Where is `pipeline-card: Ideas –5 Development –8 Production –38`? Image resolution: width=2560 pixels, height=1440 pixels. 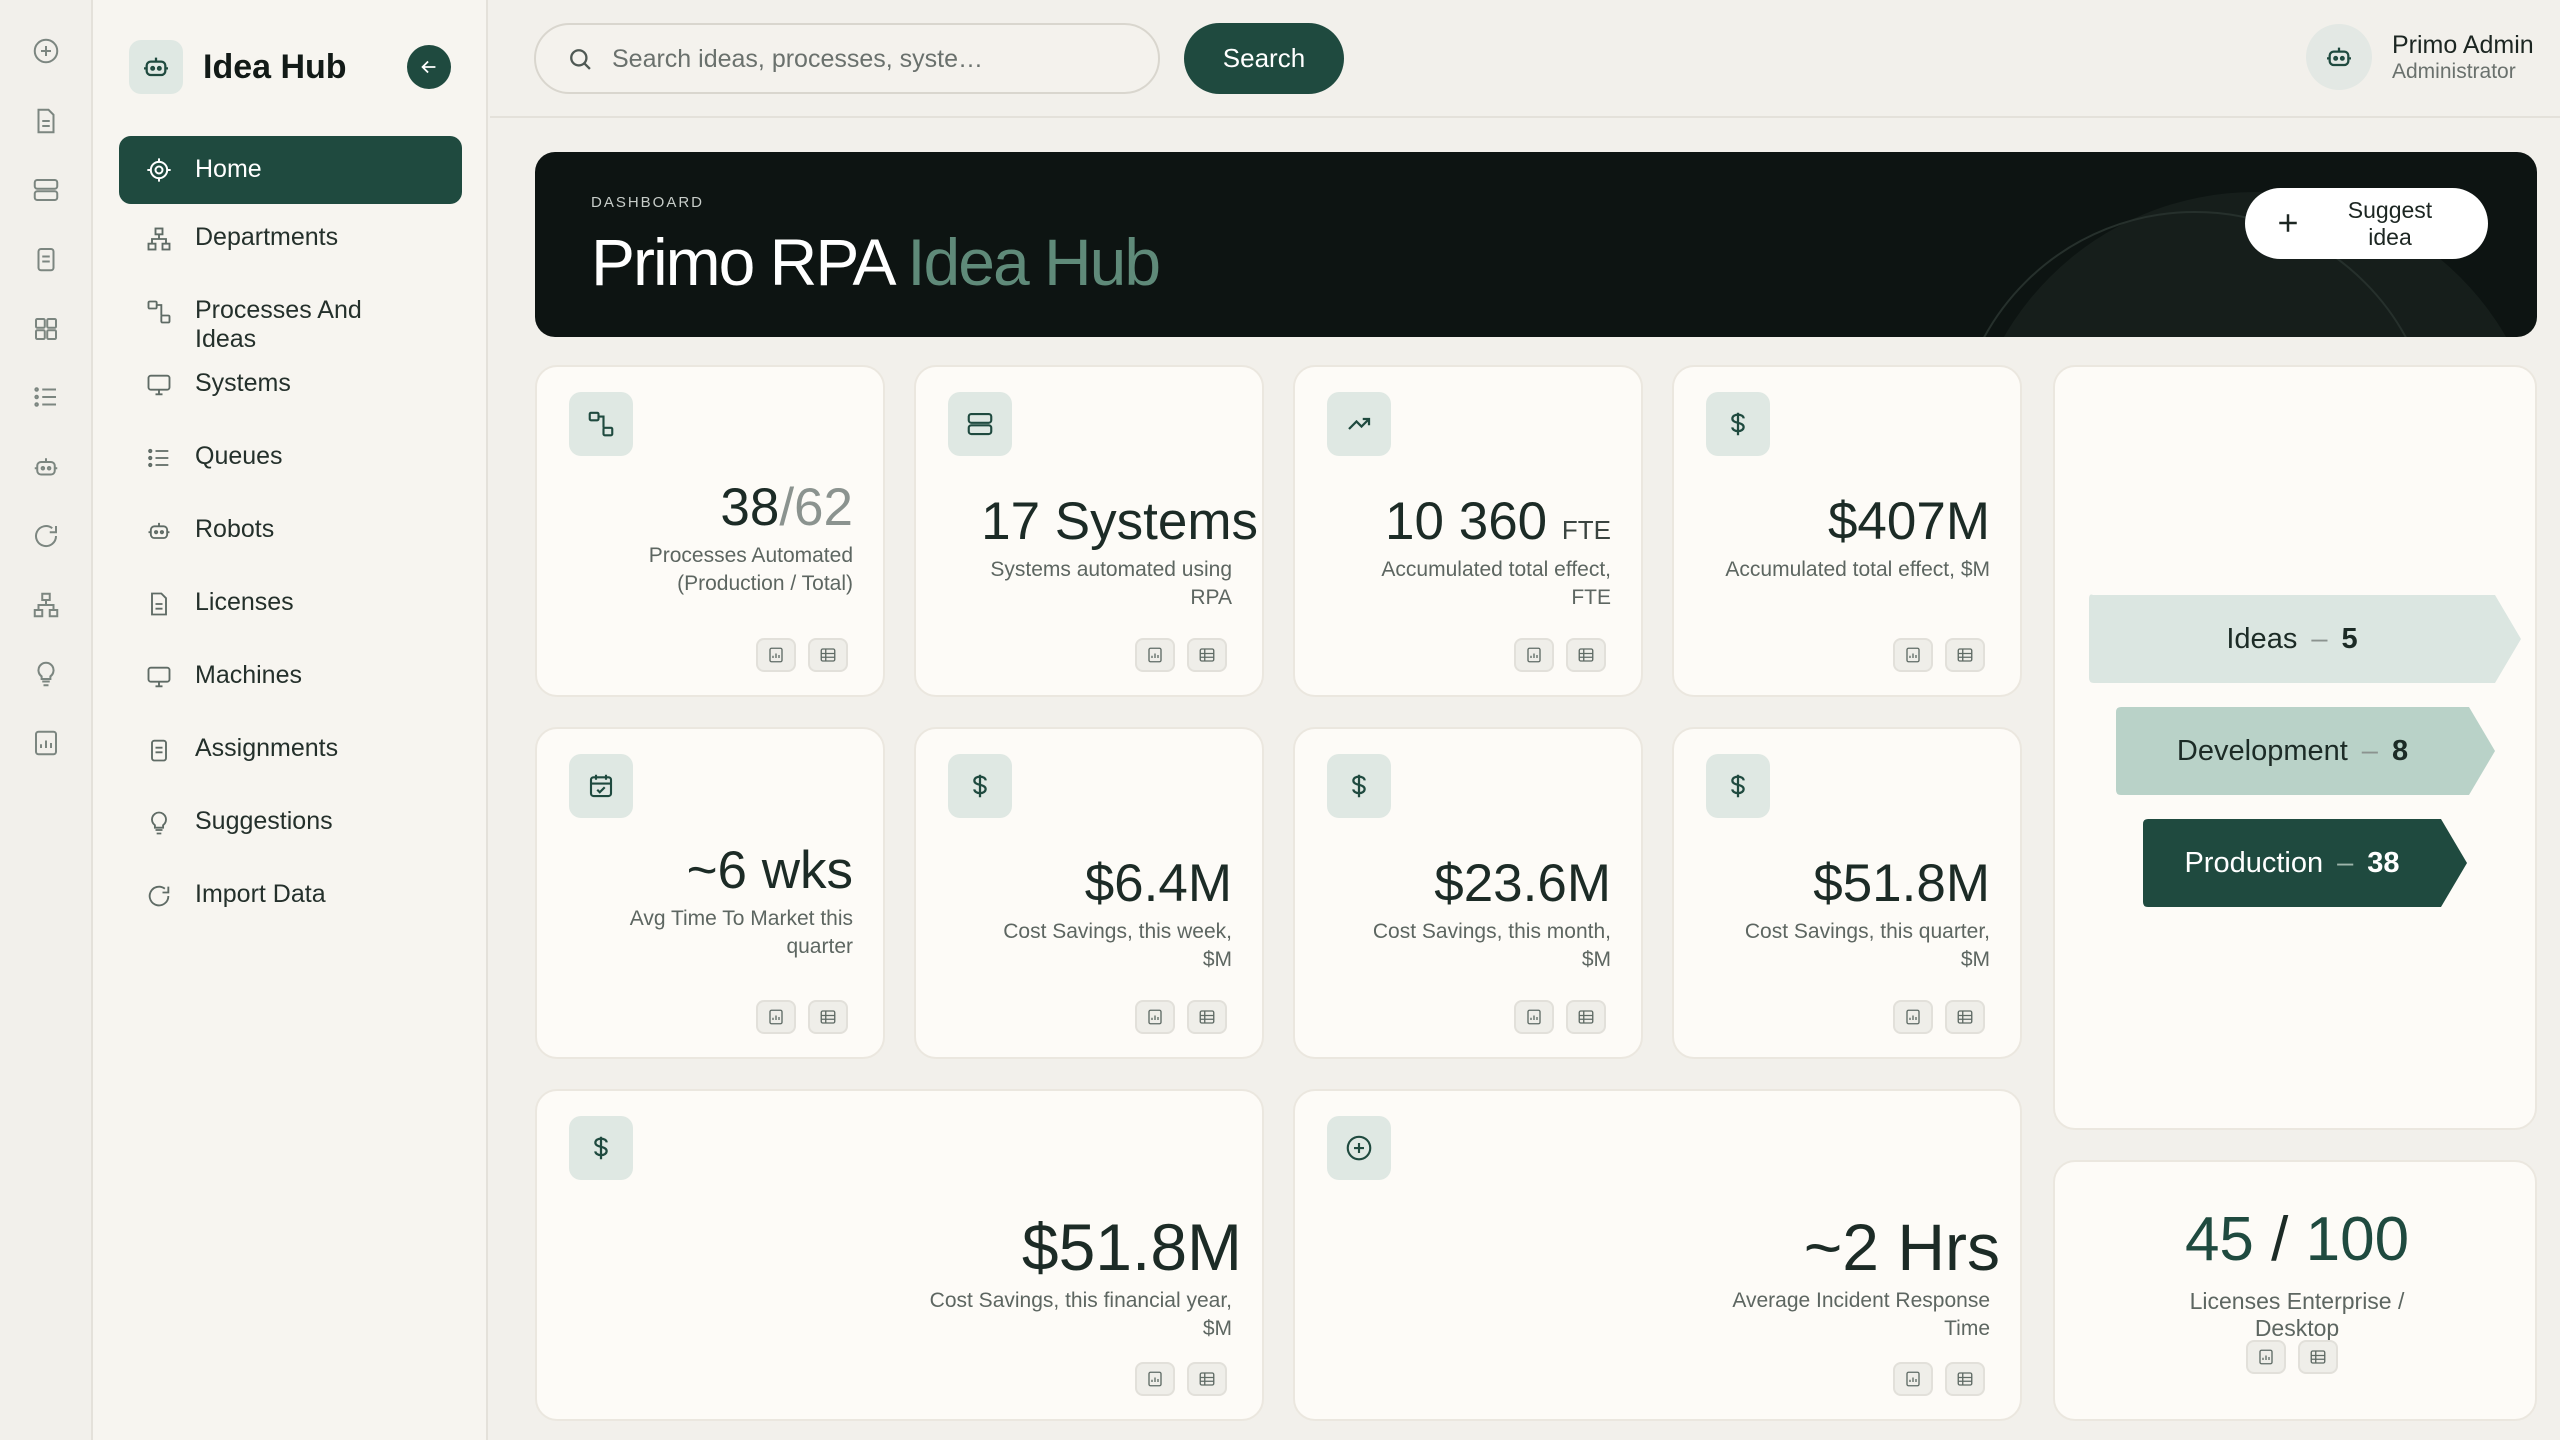 pipeline-card: Ideas –5 Development –8 Production –38 is located at coordinates (2295, 747).